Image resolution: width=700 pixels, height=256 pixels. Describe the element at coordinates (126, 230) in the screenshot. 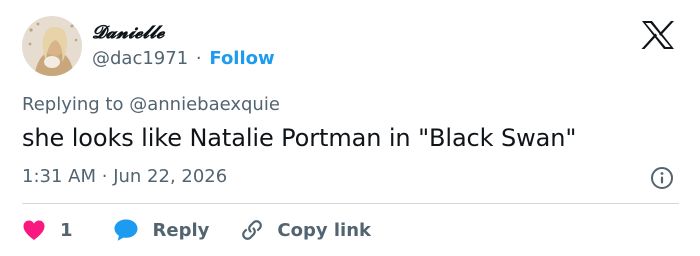

I see `speech-bubble-icon` at that location.